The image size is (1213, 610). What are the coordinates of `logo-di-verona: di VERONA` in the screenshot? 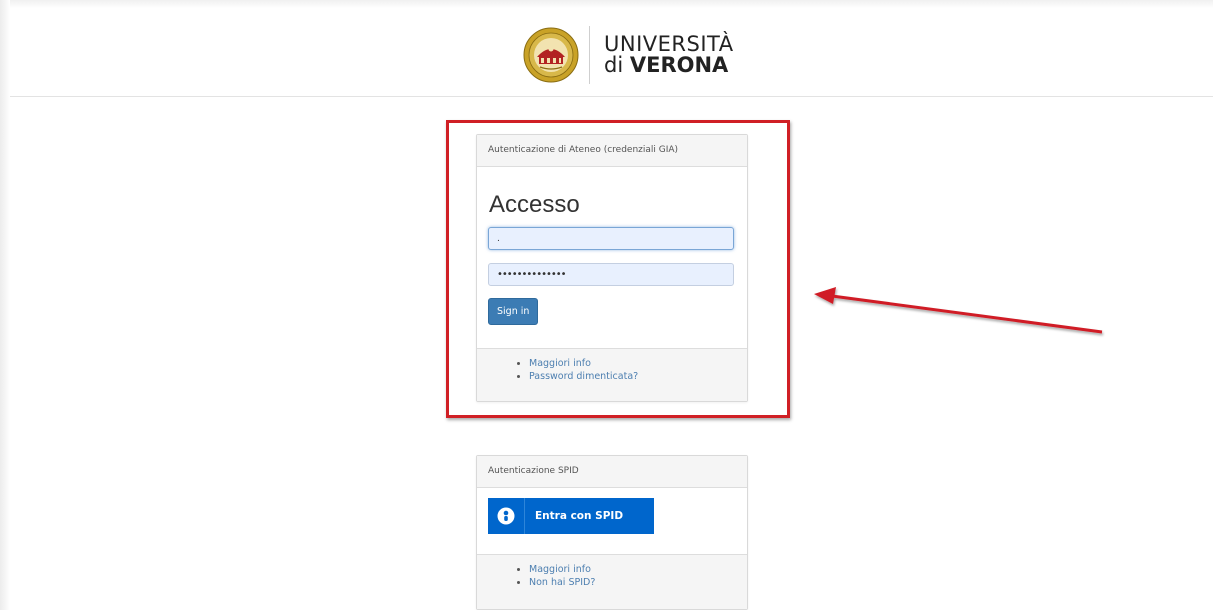 It's located at (669, 65).